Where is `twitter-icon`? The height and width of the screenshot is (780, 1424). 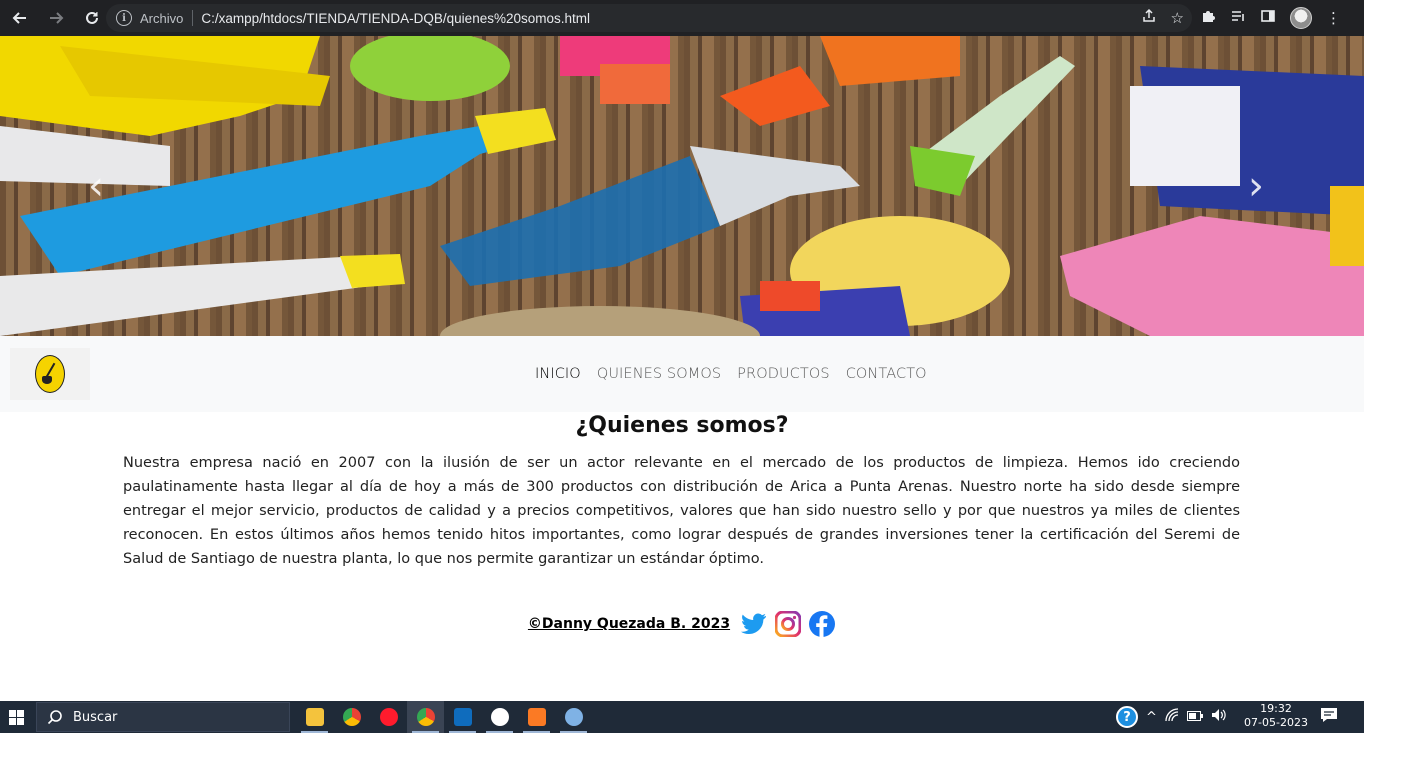
twitter-icon is located at coordinates (754, 624).